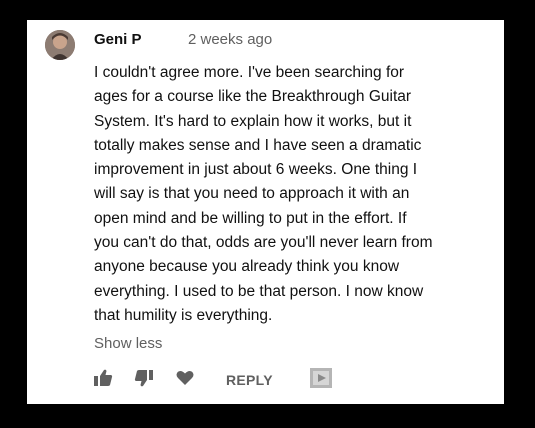  What do you see at coordinates (118, 40) in the screenshot?
I see `comment-author: Geni P` at bounding box center [118, 40].